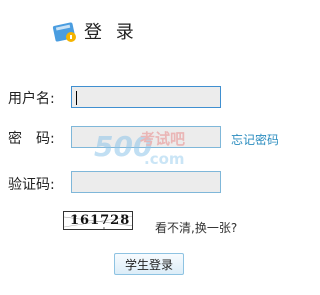 The width and height of the screenshot is (320, 295). I want to click on refresh-captcha-link: 看不清,换一张?, so click(196, 227).